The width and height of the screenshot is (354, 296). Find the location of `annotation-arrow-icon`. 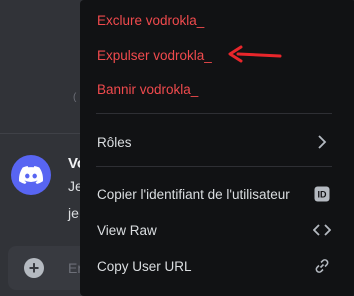

annotation-arrow-icon is located at coordinates (255, 54).